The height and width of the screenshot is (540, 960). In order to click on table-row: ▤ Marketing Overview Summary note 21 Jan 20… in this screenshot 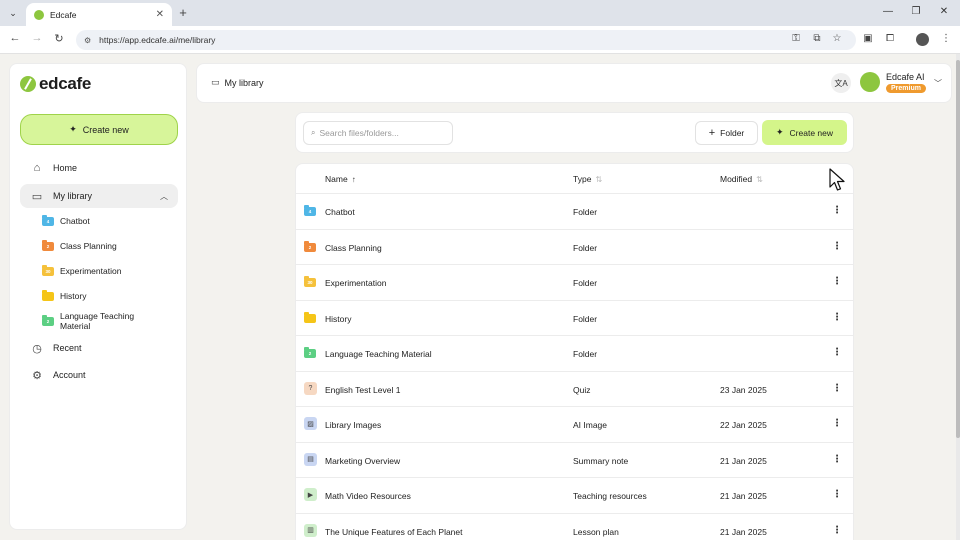, I will do `click(574, 460)`.